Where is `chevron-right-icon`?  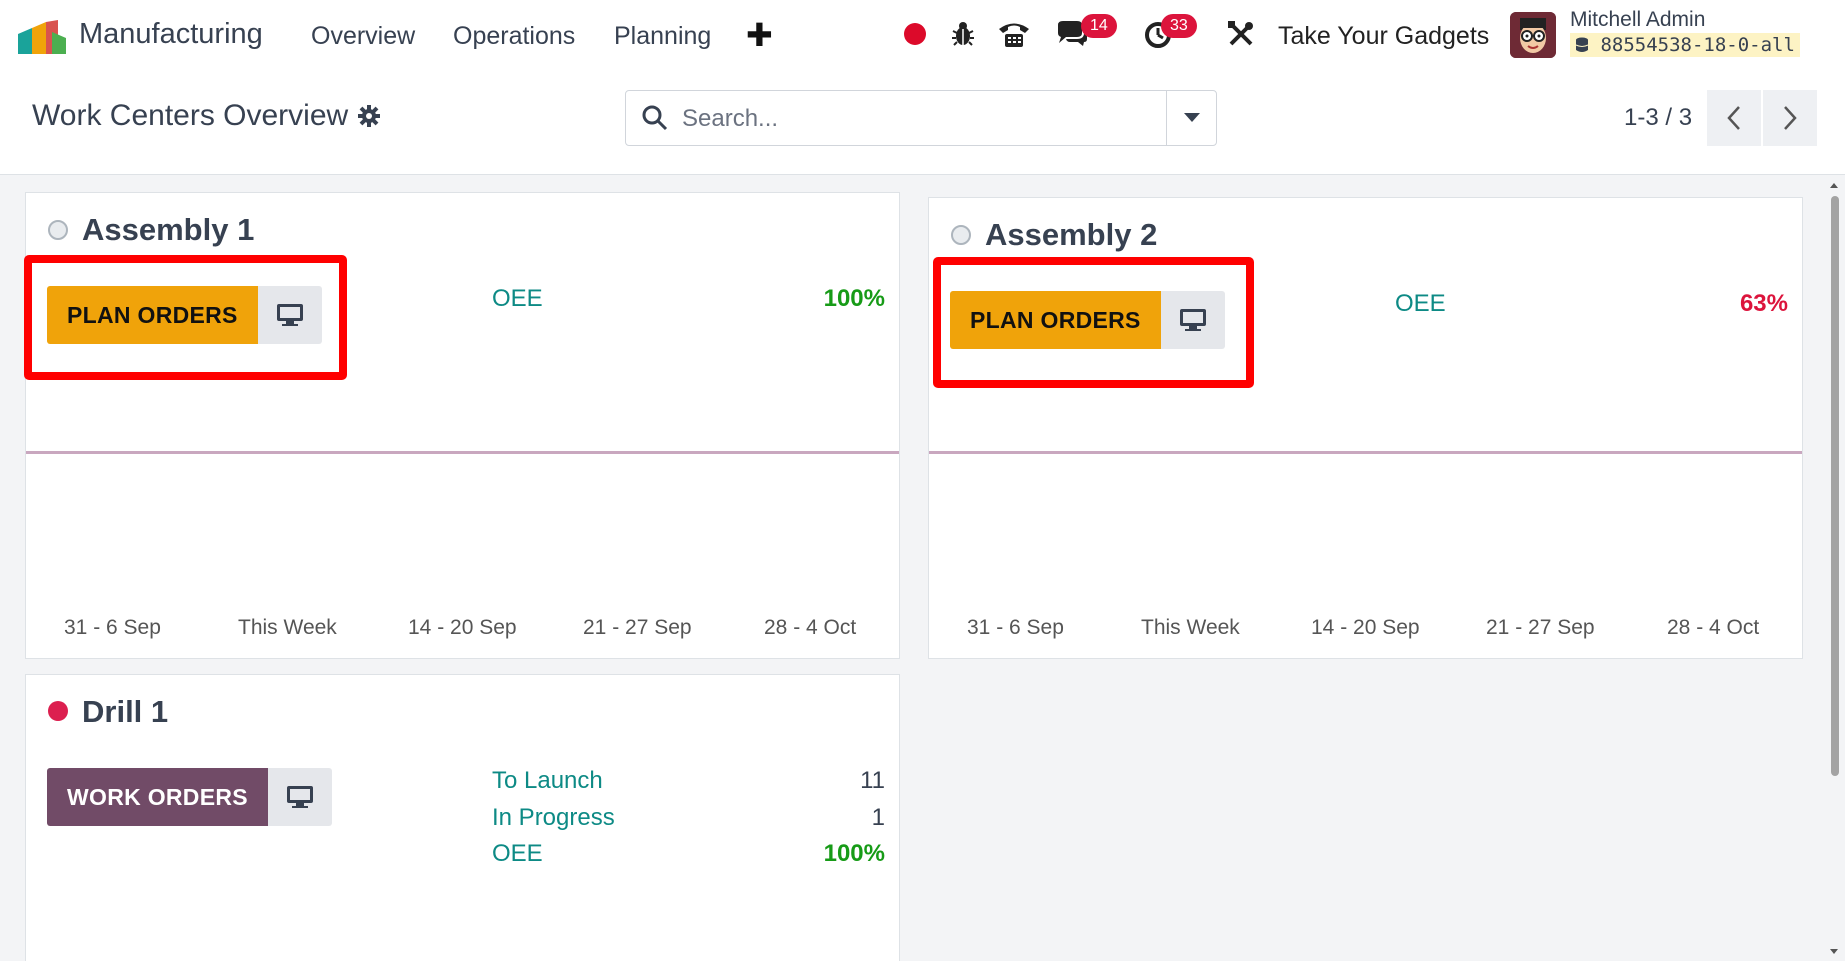
chevron-right-icon is located at coordinates (1790, 118).